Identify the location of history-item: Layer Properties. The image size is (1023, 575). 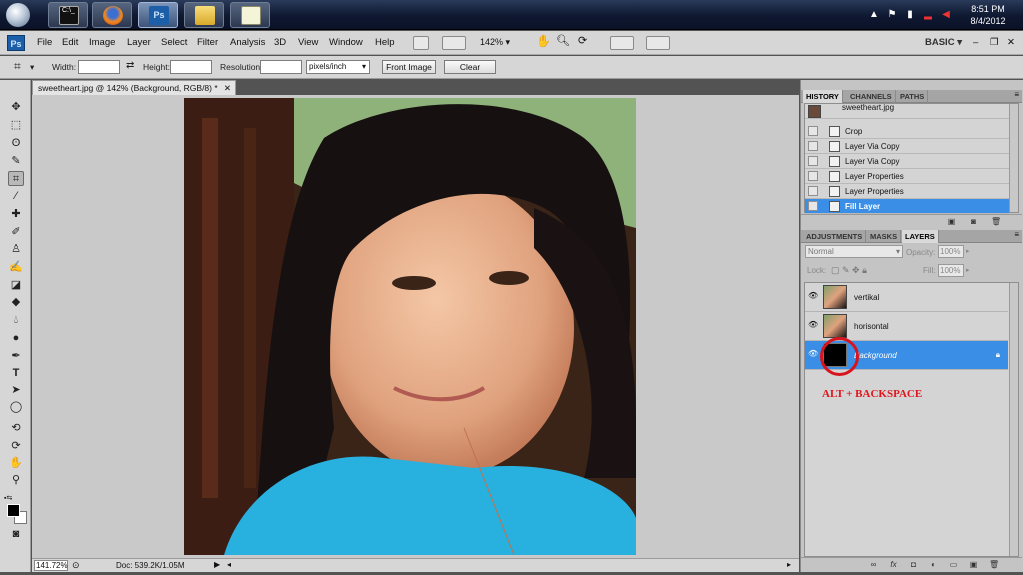
(907, 191).